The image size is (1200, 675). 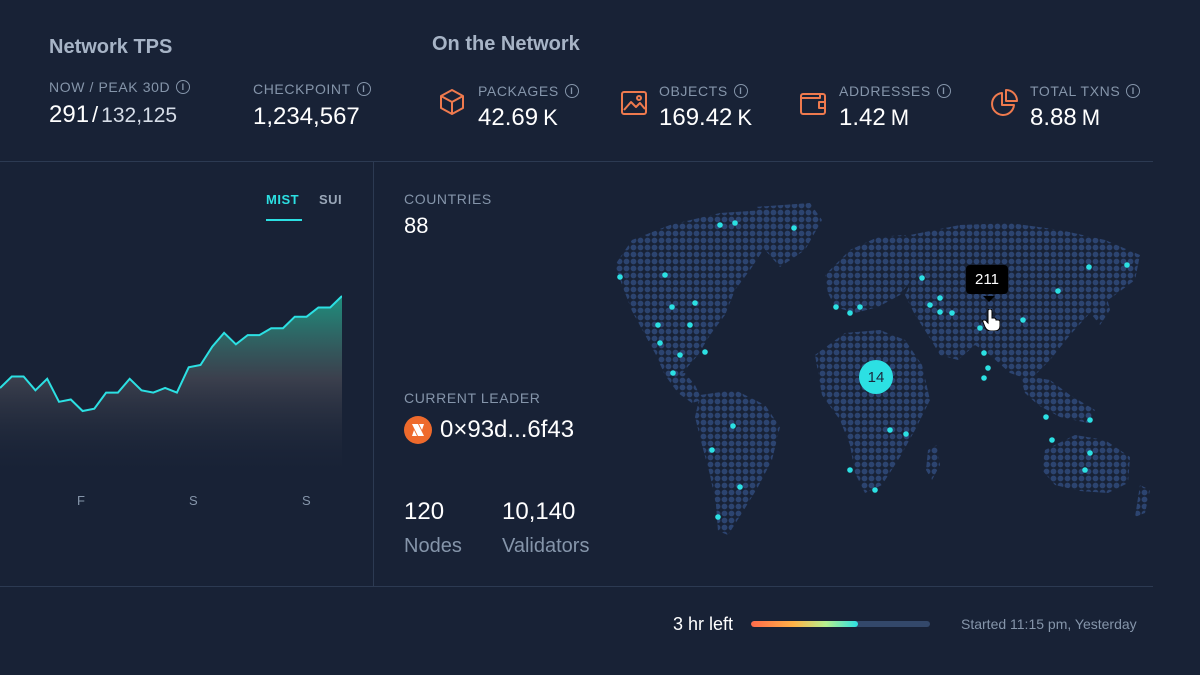 What do you see at coordinates (81, 500) in the screenshot?
I see `chart-day-label: F` at bounding box center [81, 500].